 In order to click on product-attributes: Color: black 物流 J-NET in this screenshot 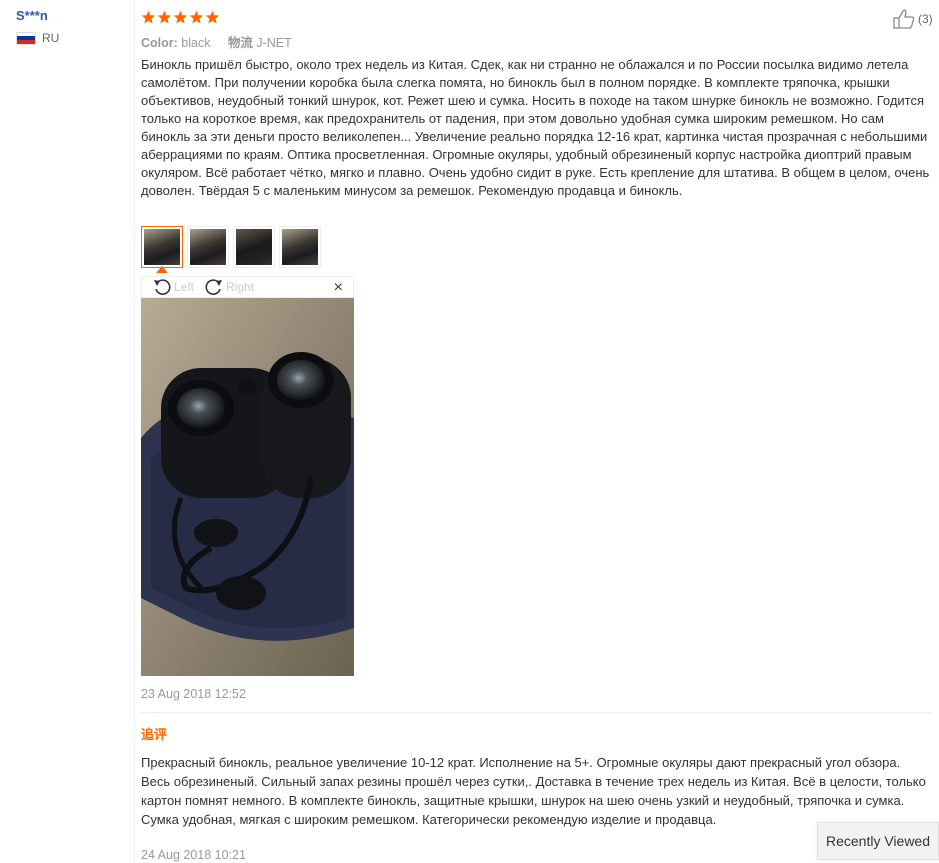, I will do `click(216, 41)`.